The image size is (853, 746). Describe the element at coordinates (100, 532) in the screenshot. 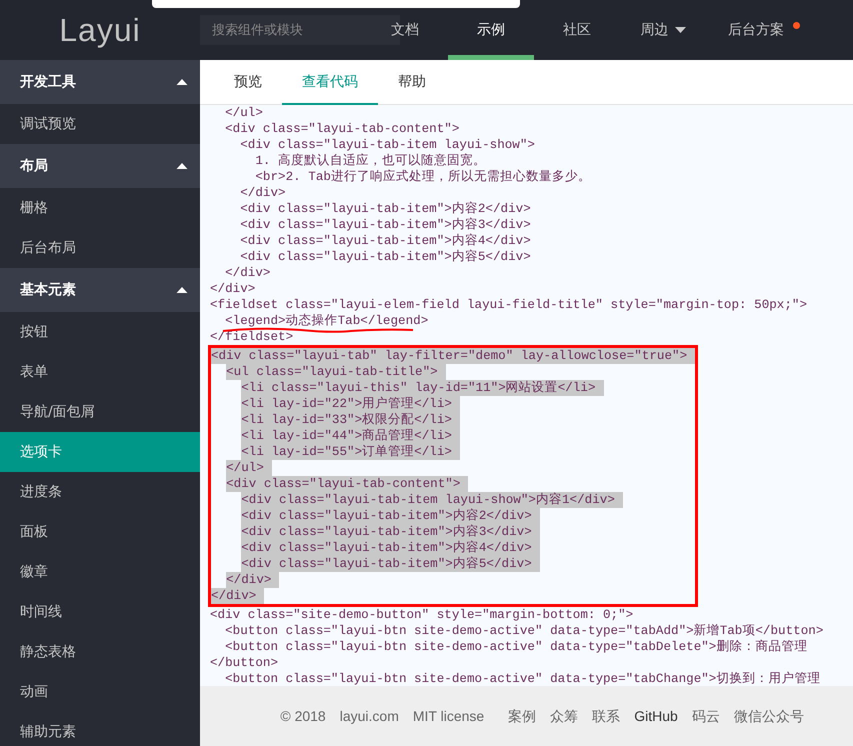

I see `sidebar-item: 面板` at that location.